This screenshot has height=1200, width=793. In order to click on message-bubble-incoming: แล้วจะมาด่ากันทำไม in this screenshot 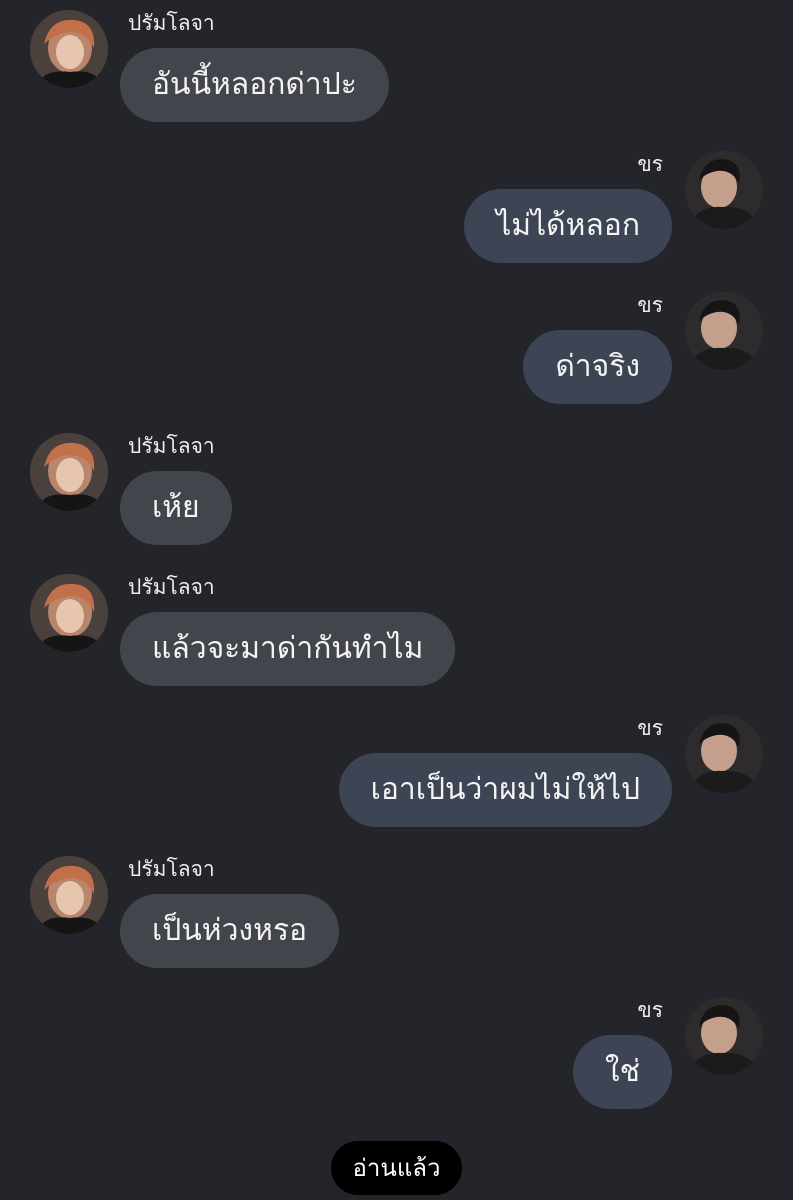, I will do `click(288, 649)`.